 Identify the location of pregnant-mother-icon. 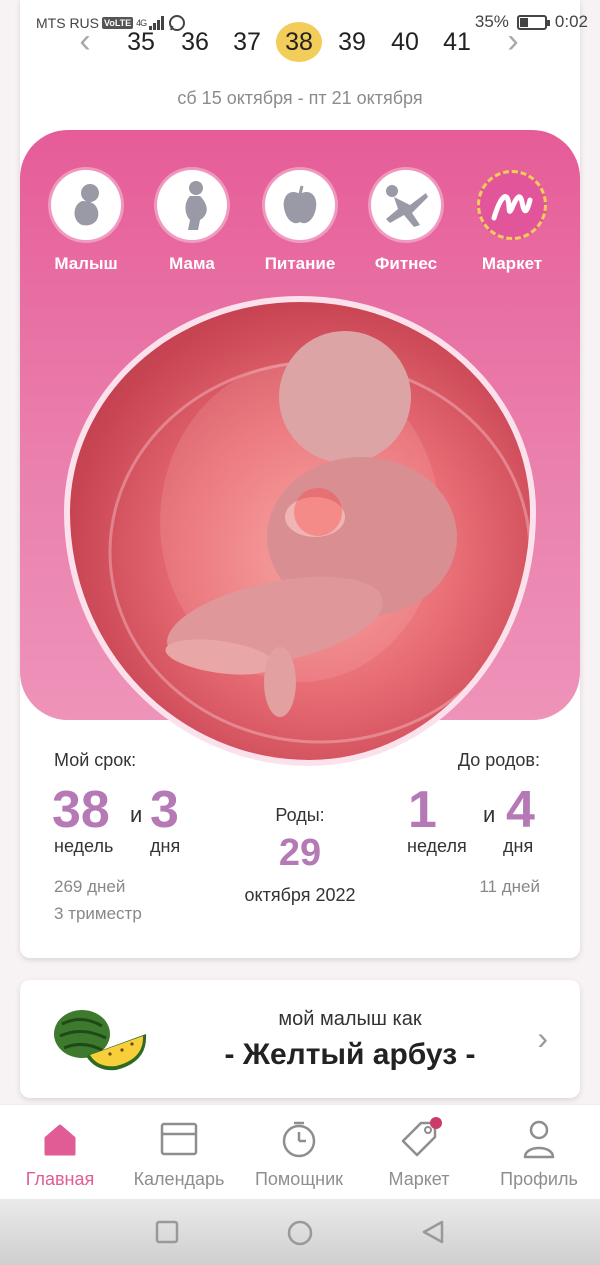
(196, 205).